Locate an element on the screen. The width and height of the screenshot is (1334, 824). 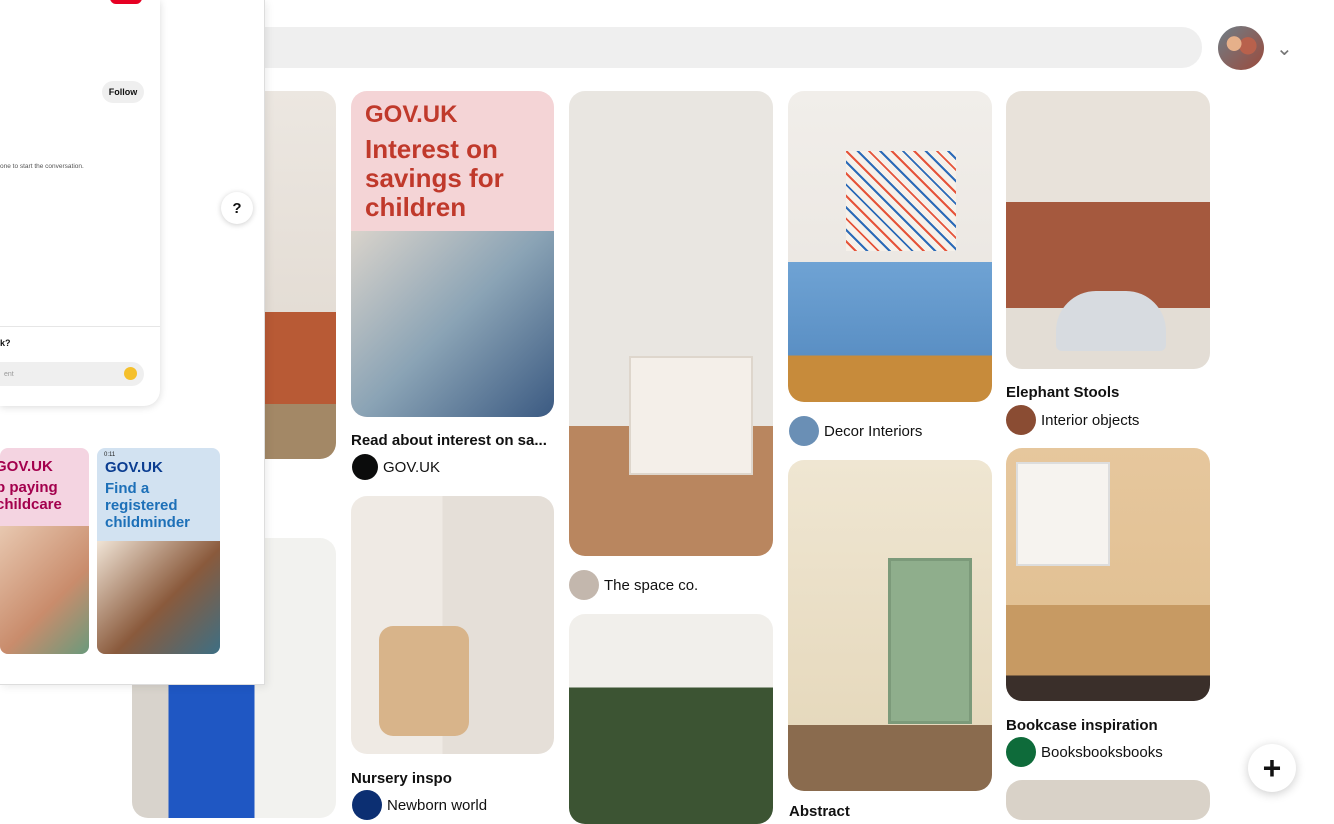
gov-ad-photo is located at coordinates (452, 324).